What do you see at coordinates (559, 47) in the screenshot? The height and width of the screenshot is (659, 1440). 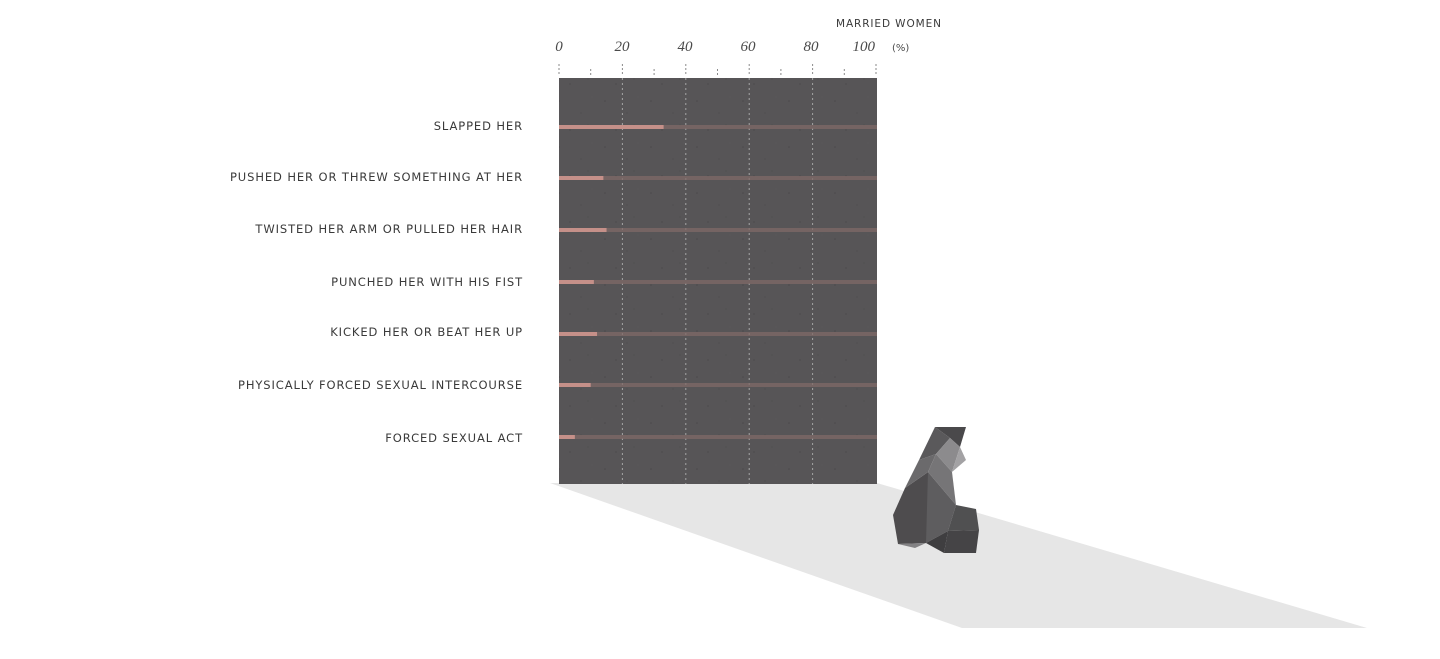 I see `x-tick-label-0: 0` at bounding box center [559, 47].